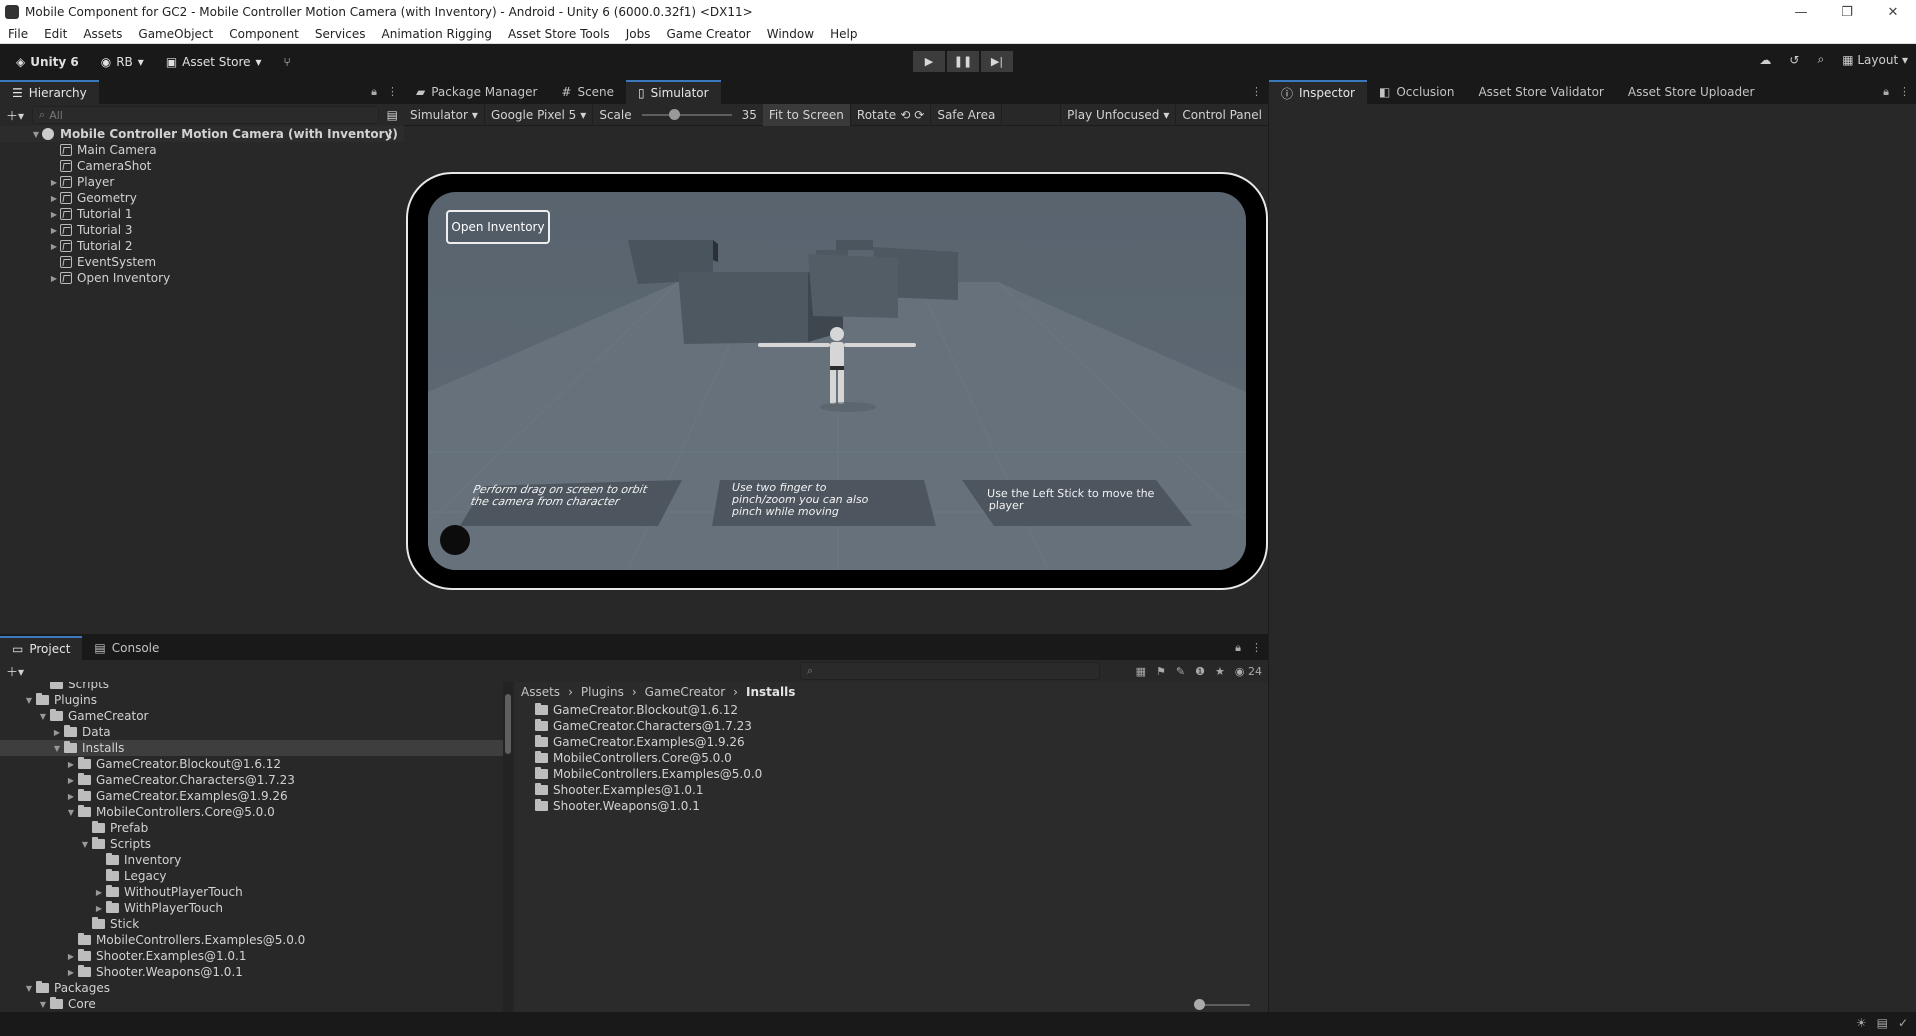 The image size is (1916, 1036). What do you see at coordinates (1882, 1023) in the screenshot?
I see `cache-icon: ▤` at bounding box center [1882, 1023].